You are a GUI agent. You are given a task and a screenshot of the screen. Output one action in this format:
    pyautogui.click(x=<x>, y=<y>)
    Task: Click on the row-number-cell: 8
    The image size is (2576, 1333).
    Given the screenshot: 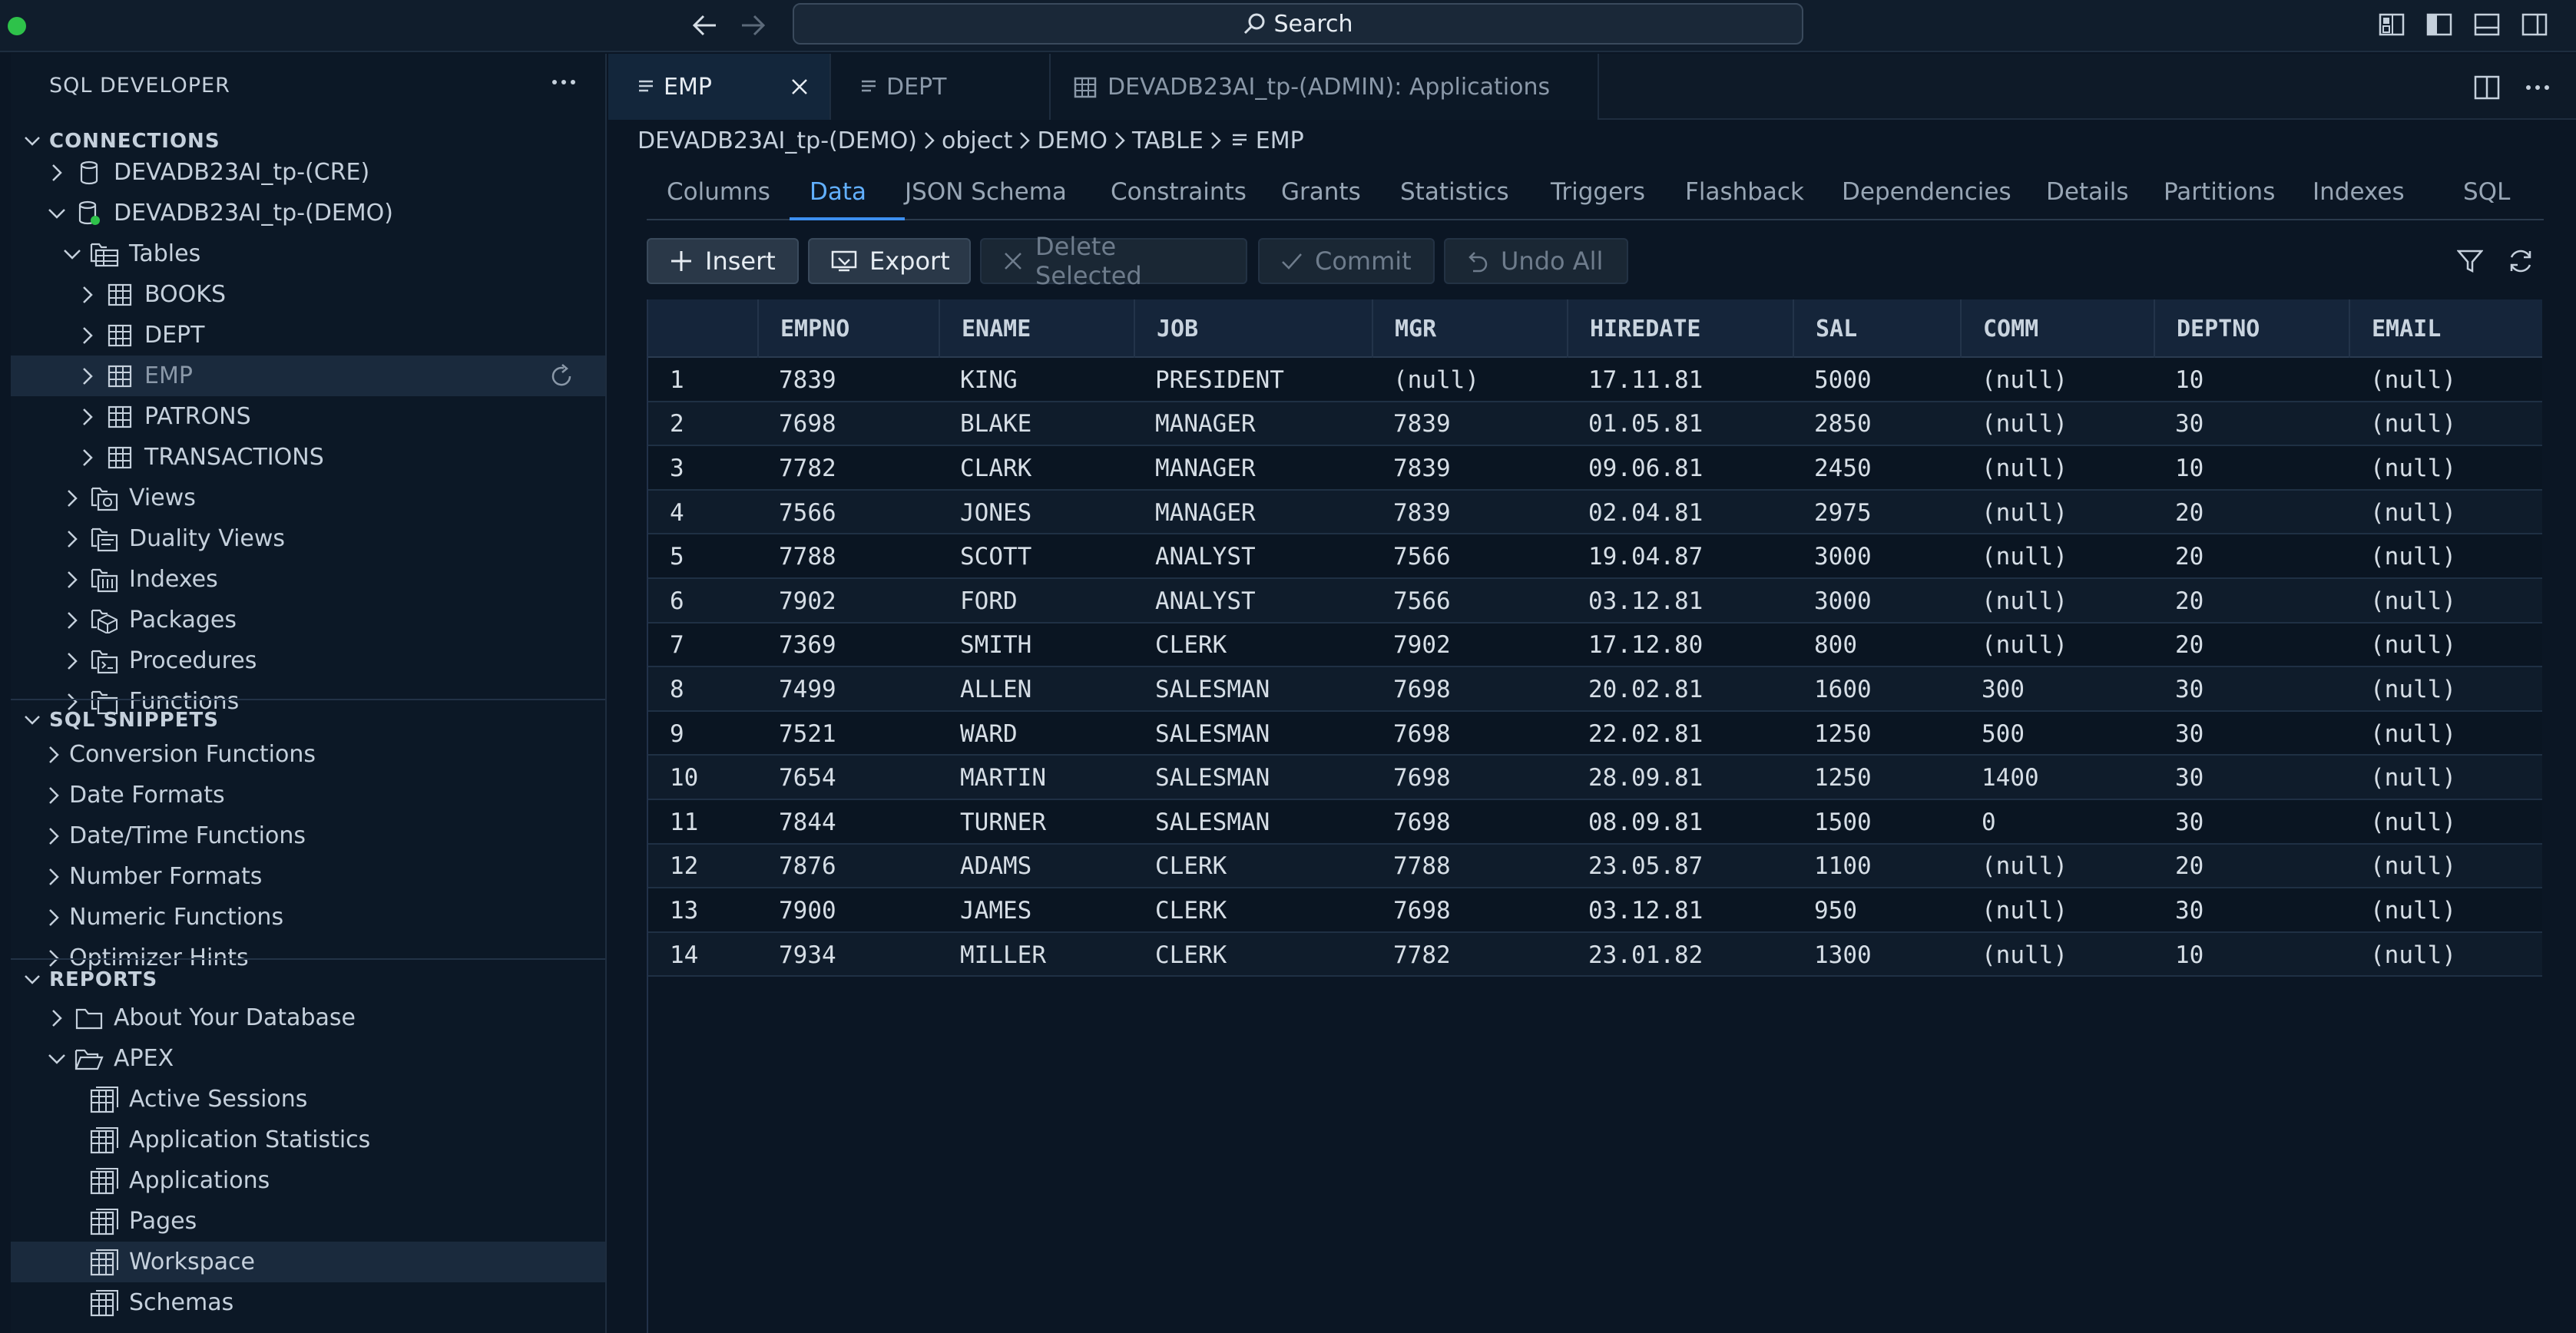 What is the action you would take?
    pyautogui.click(x=666, y=689)
    